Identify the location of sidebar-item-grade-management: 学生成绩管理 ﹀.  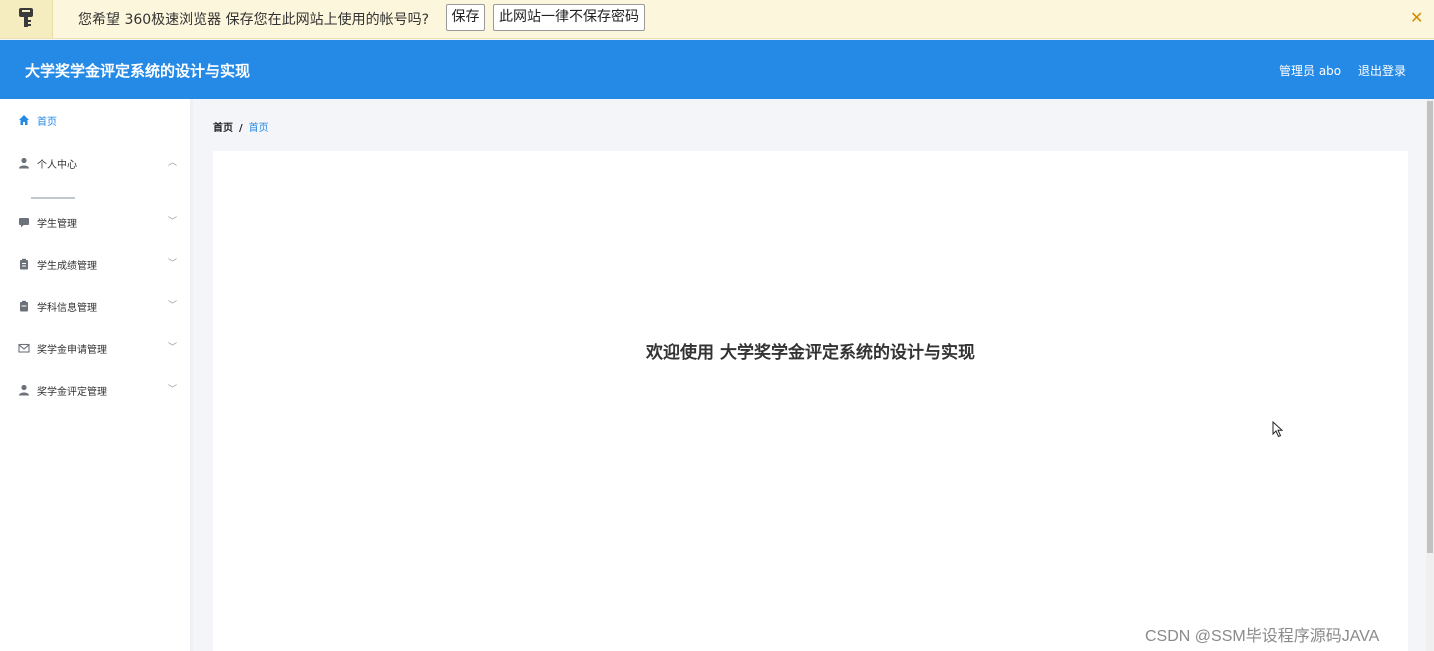
(95, 265).